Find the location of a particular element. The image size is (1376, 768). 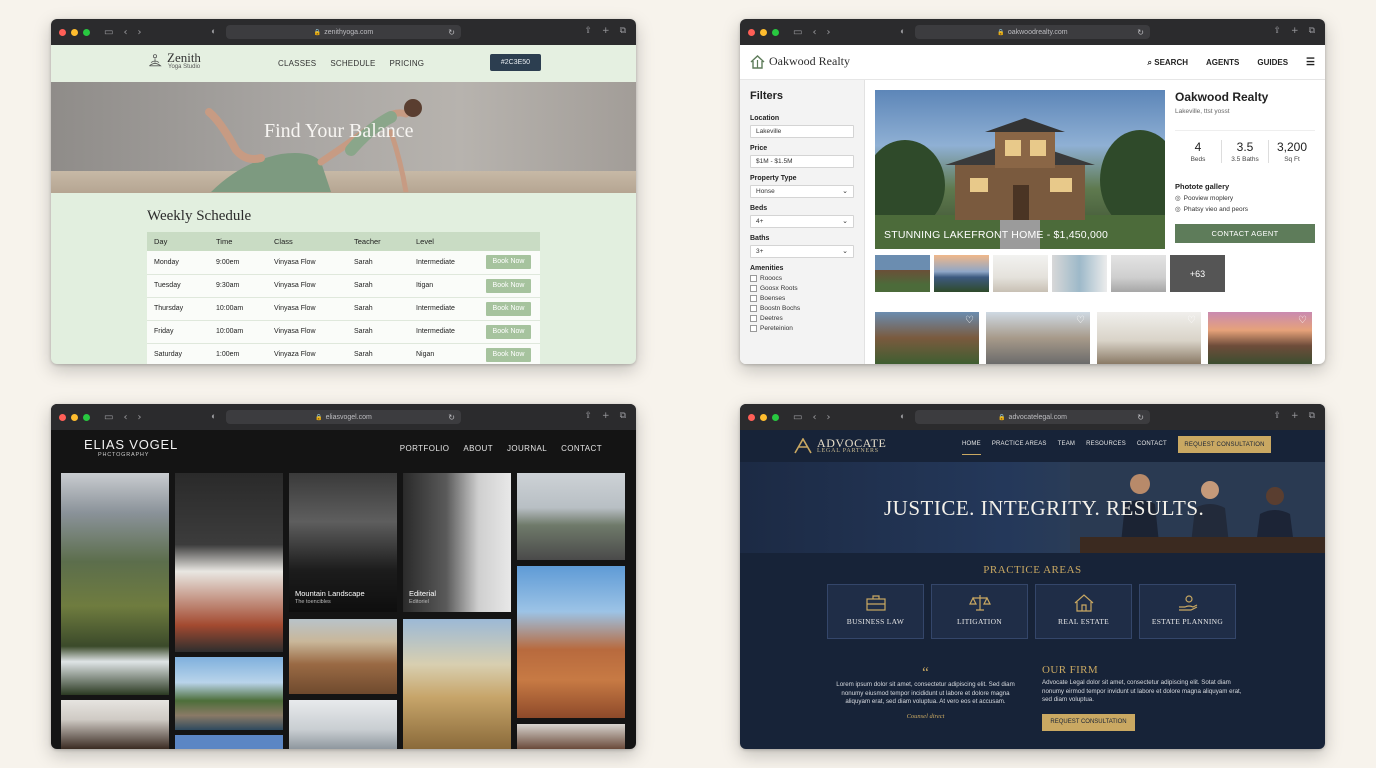

brand-name: ELIAS VOGEL is located at coordinates (131, 444).